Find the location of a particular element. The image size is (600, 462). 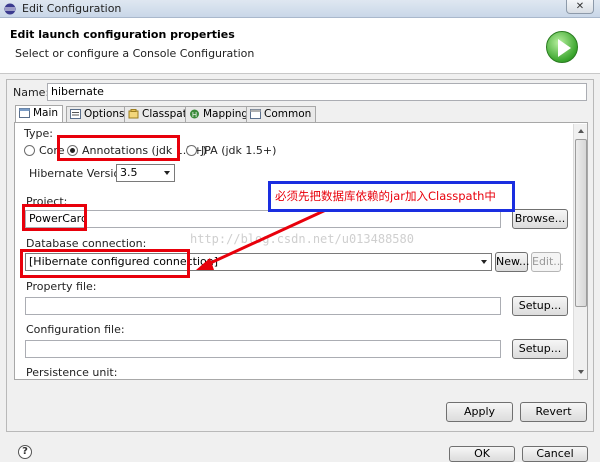

annotation-arrow is located at coordinates (262, 238).